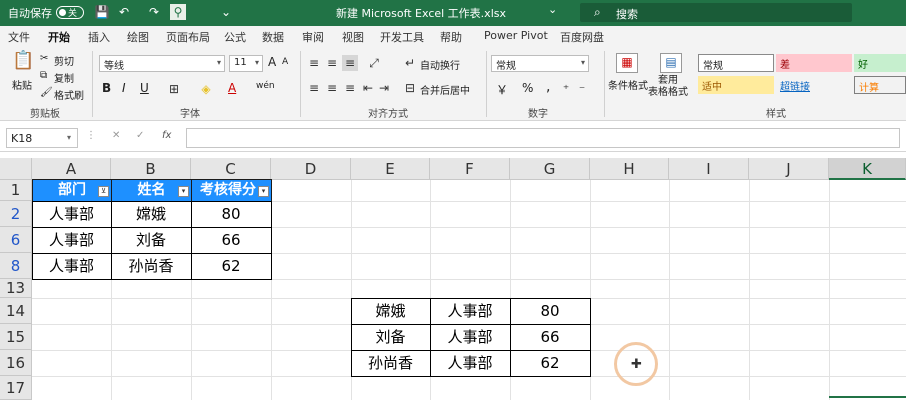 Image resolution: width=906 pixels, height=400 pixels. What do you see at coordinates (582, 37) in the screenshot?
I see `tab-baidu-netdisk: 百度网盘` at bounding box center [582, 37].